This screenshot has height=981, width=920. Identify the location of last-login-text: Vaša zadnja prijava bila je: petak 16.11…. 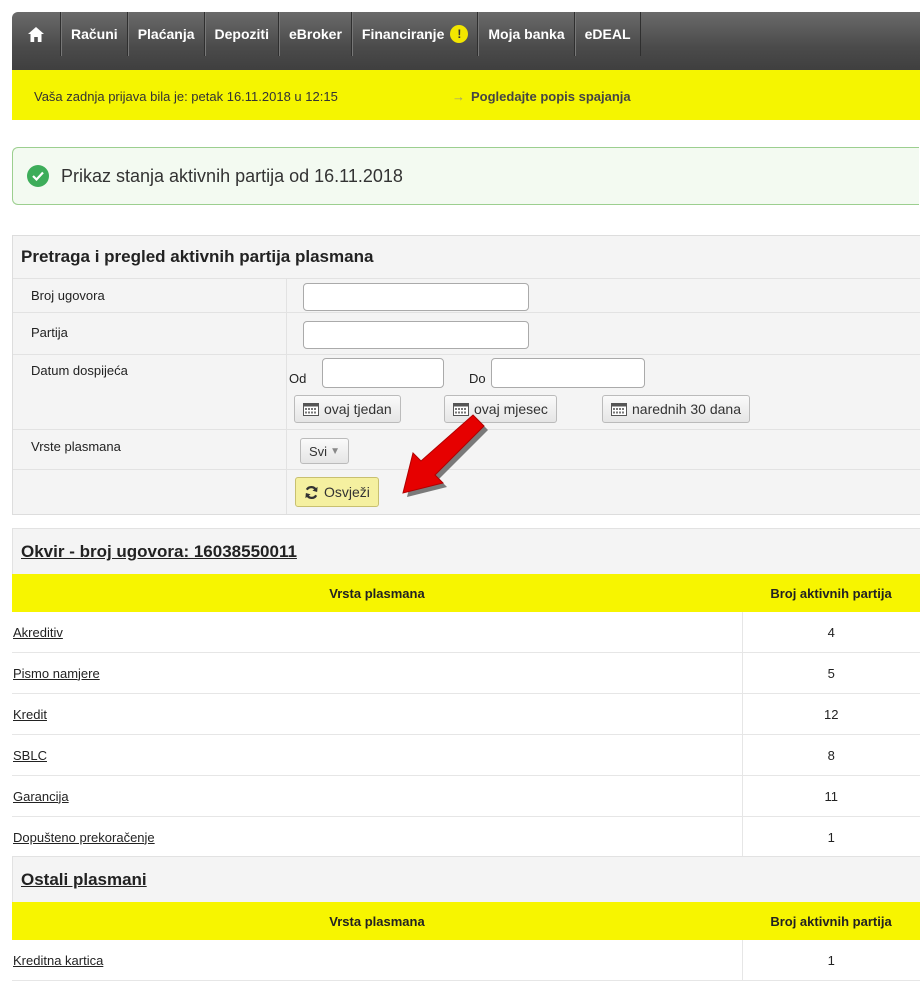
(186, 96).